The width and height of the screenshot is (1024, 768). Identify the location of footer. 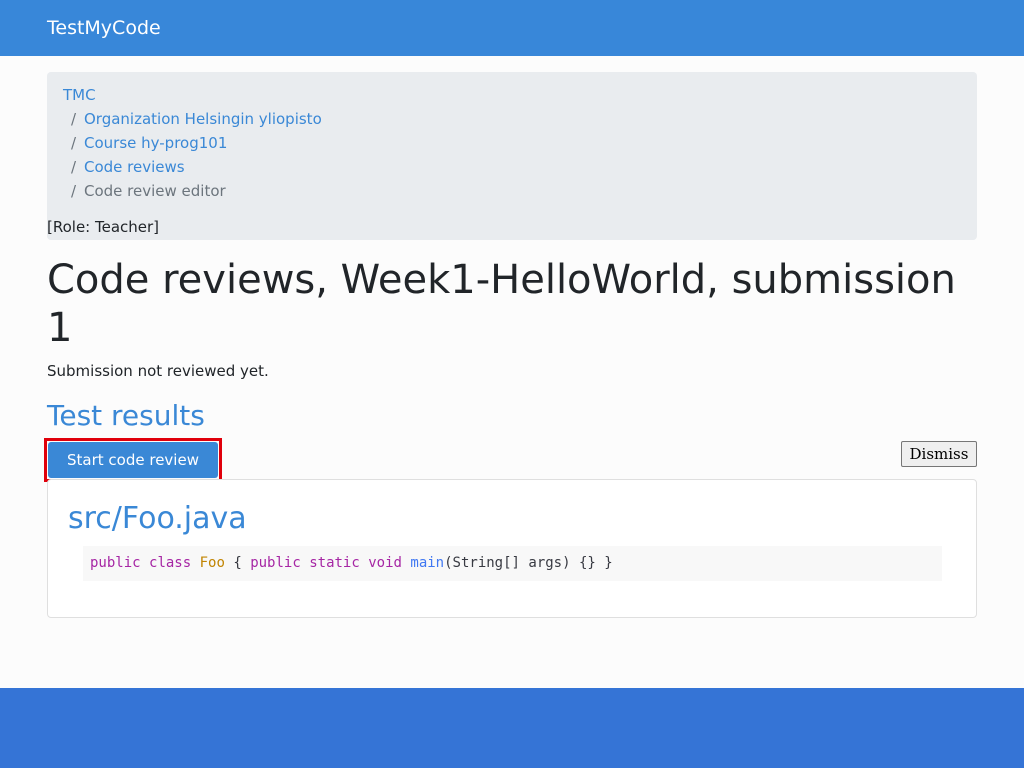
(512, 728).